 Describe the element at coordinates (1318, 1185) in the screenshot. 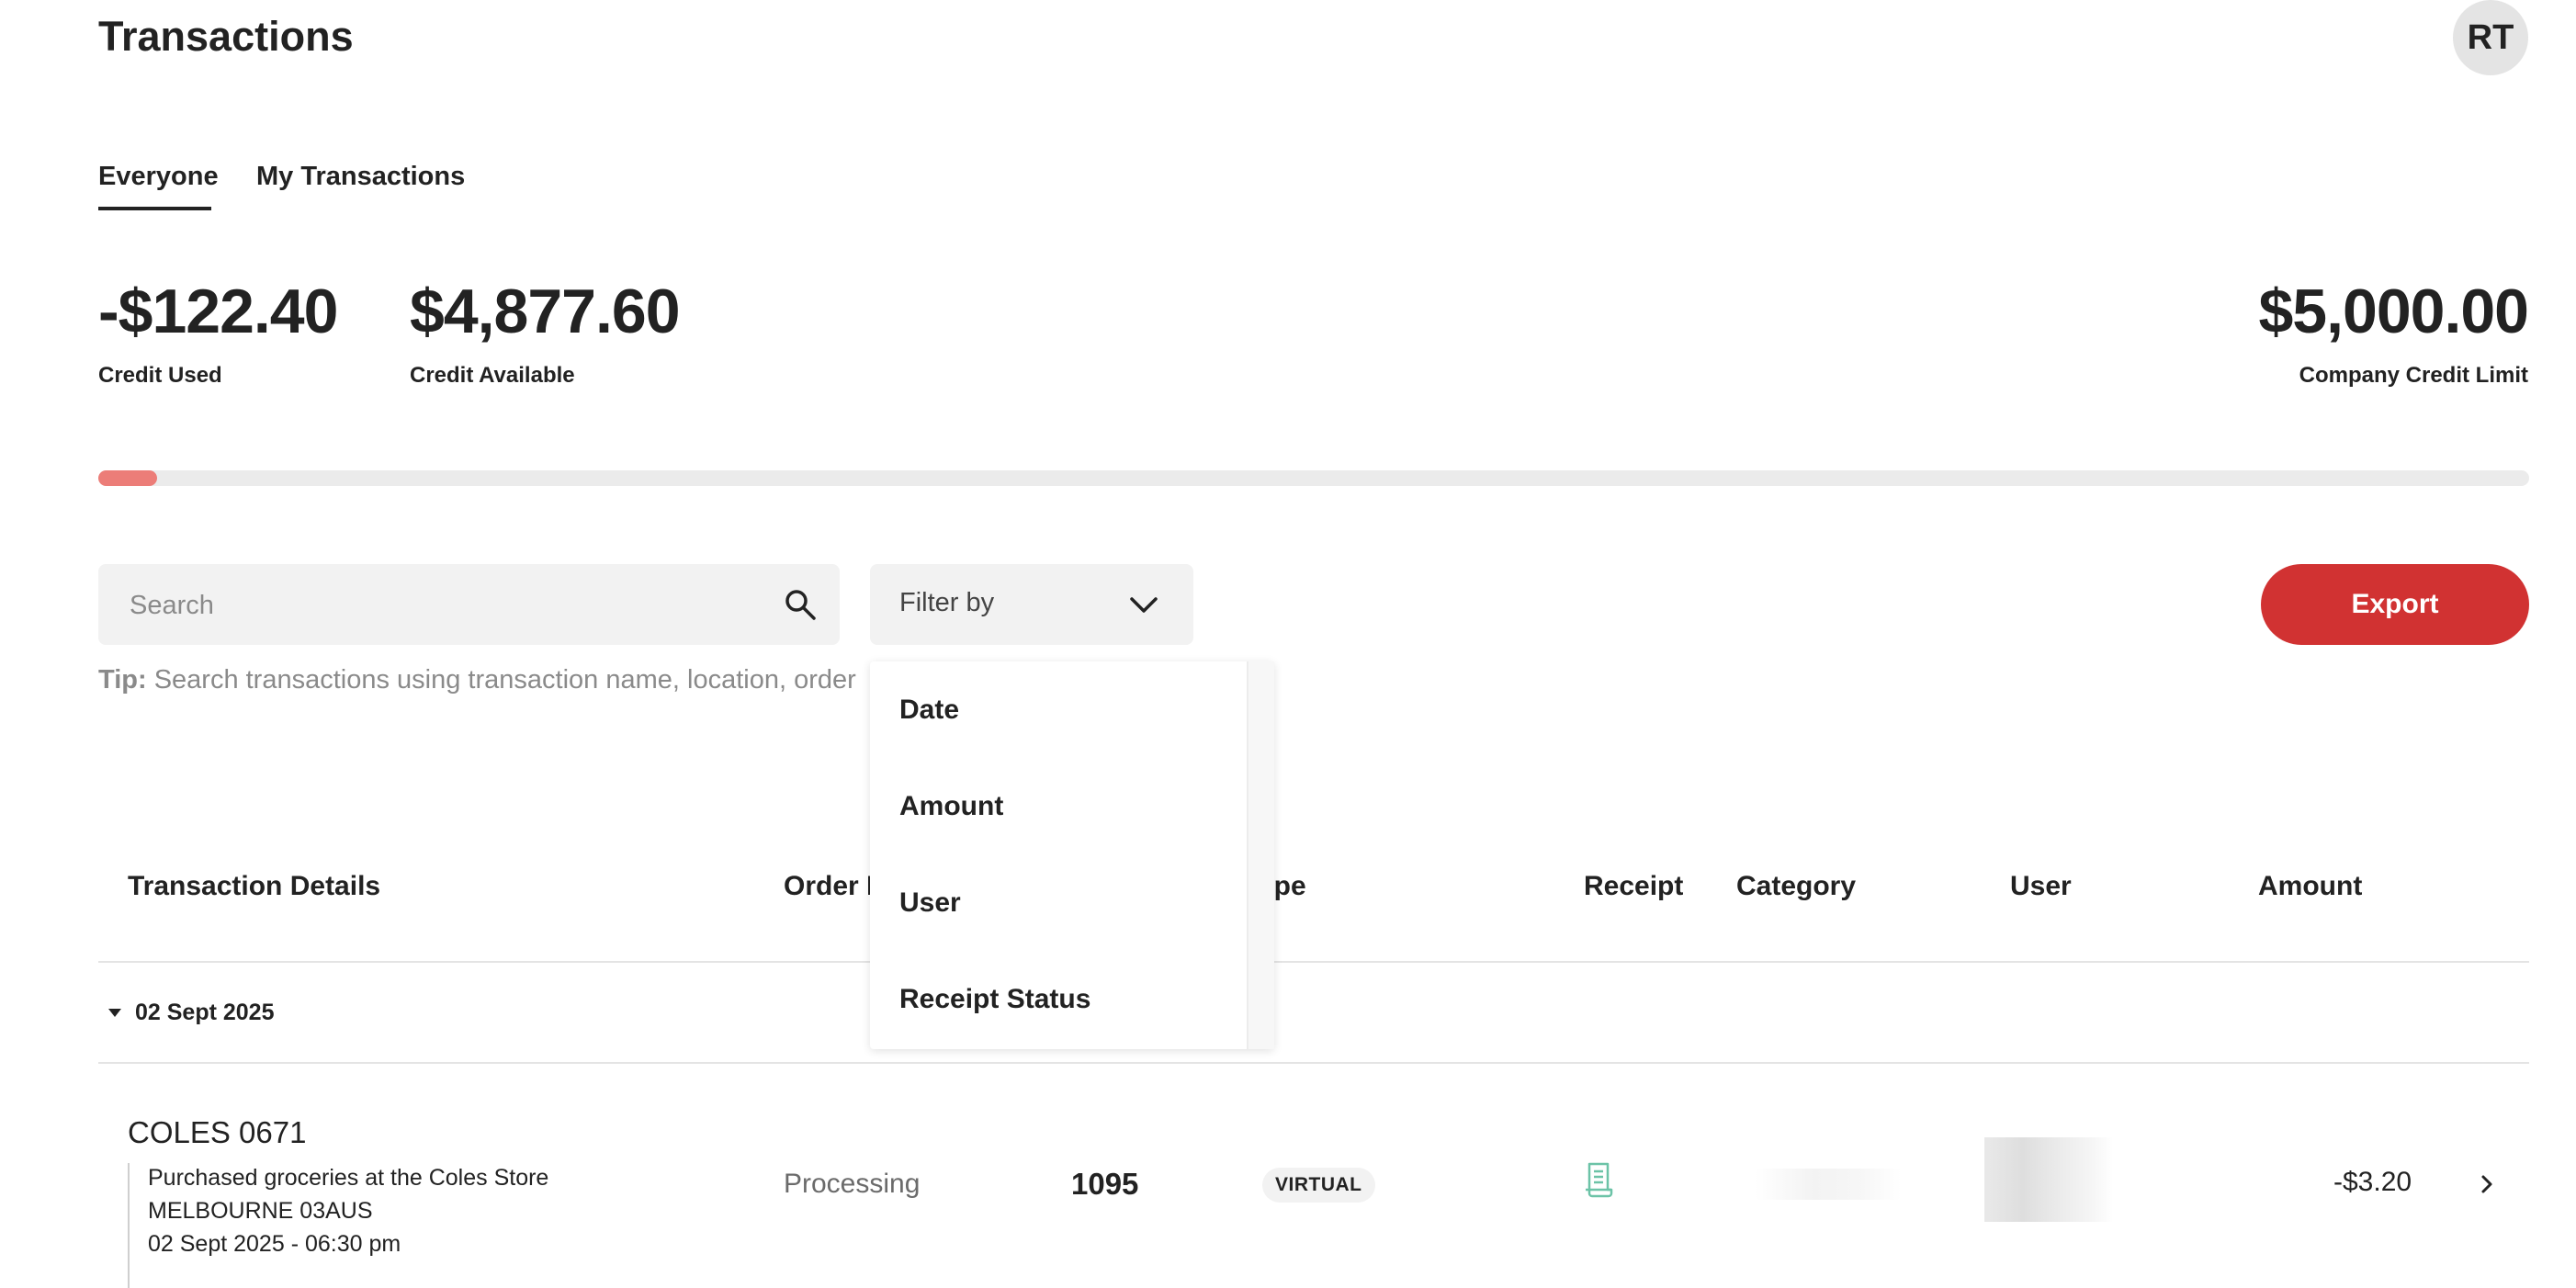

I see `type-badge: VIRTUAL` at that location.